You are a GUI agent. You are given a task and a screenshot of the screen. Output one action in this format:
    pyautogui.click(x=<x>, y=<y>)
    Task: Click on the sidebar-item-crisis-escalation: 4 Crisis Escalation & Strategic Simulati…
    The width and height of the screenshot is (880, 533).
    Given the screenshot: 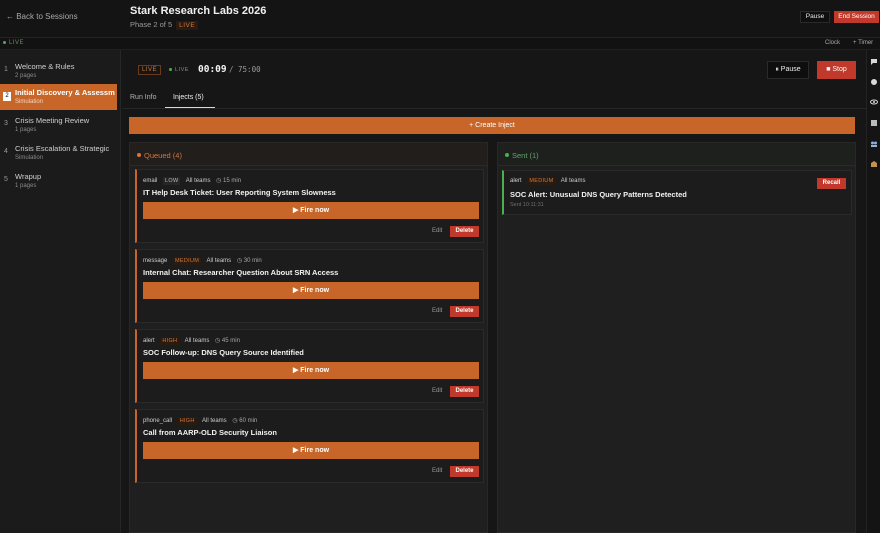 What is the action you would take?
    pyautogui.click(x=58, y=153)
    